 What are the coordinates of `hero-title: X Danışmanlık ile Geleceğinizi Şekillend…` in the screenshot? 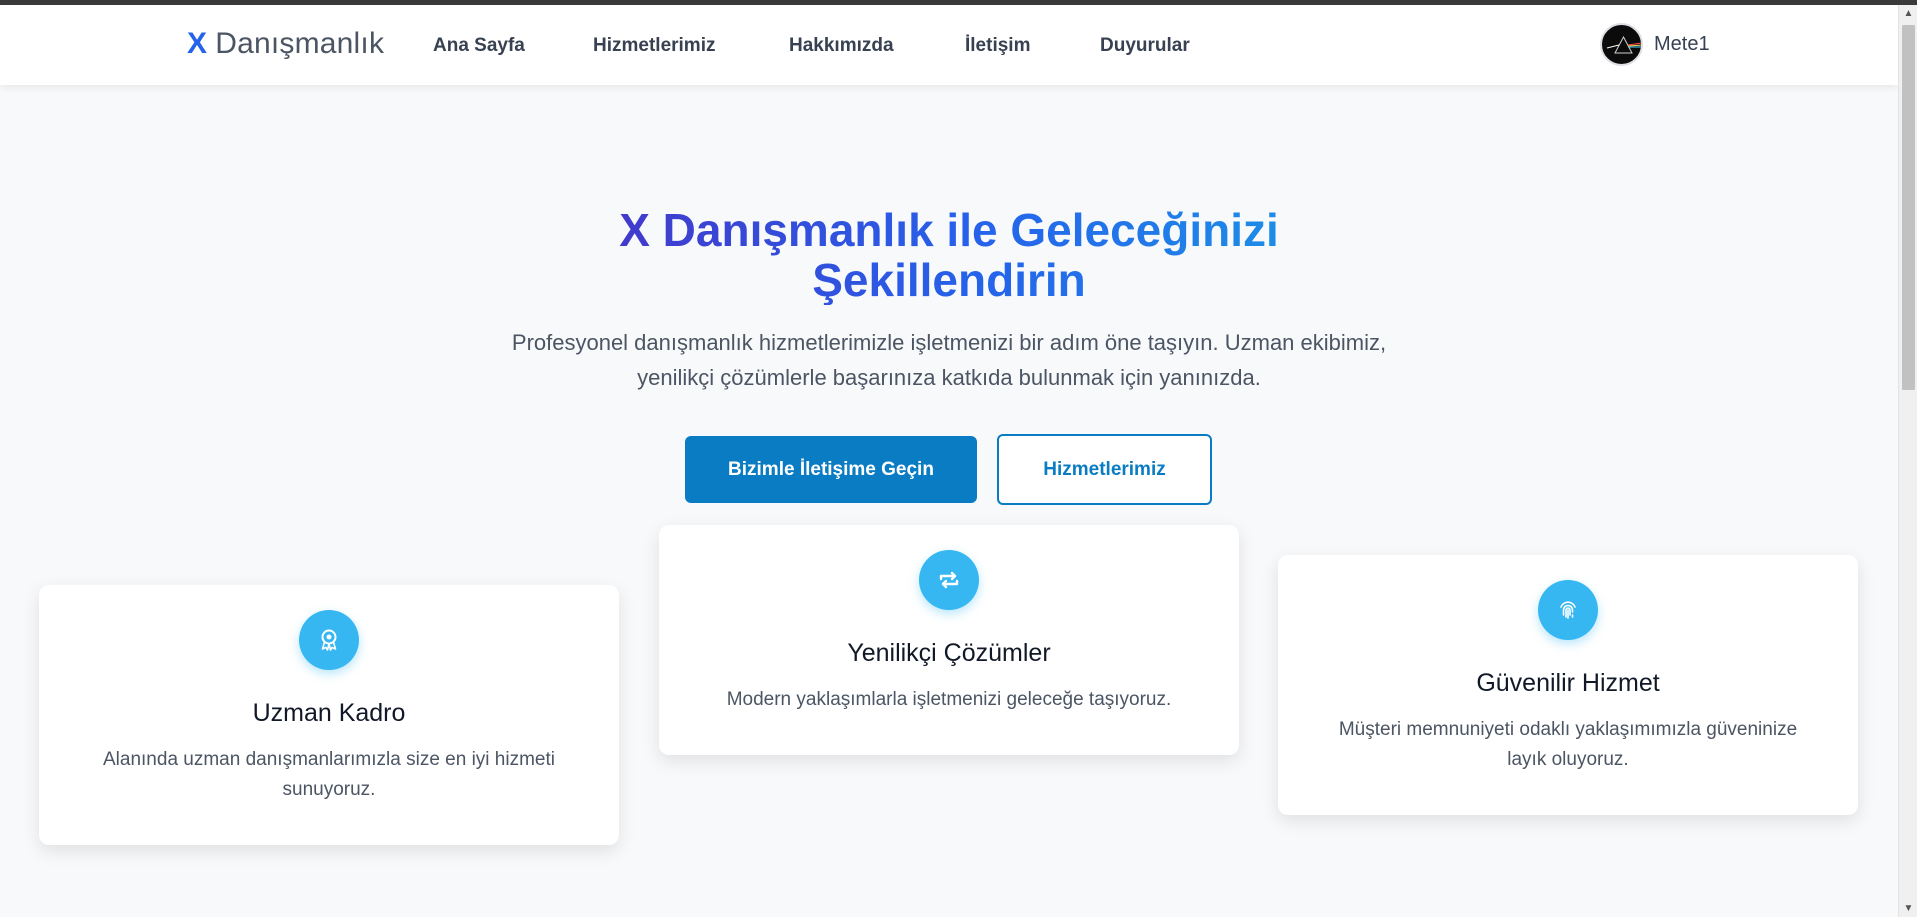 It's located at (949, 255).